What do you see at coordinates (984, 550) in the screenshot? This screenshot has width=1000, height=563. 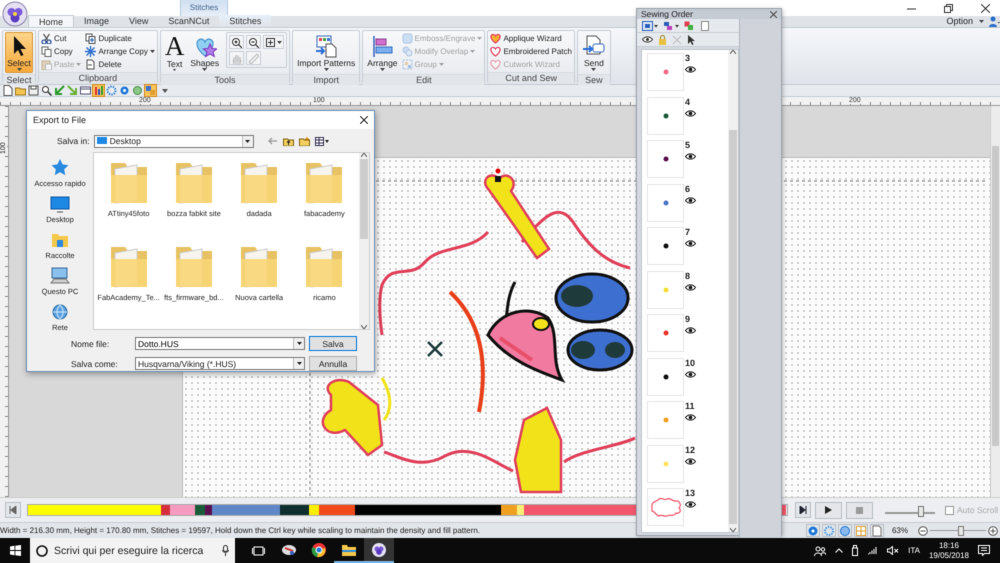 I see `notification-icon` at bounding box center [984, 550].